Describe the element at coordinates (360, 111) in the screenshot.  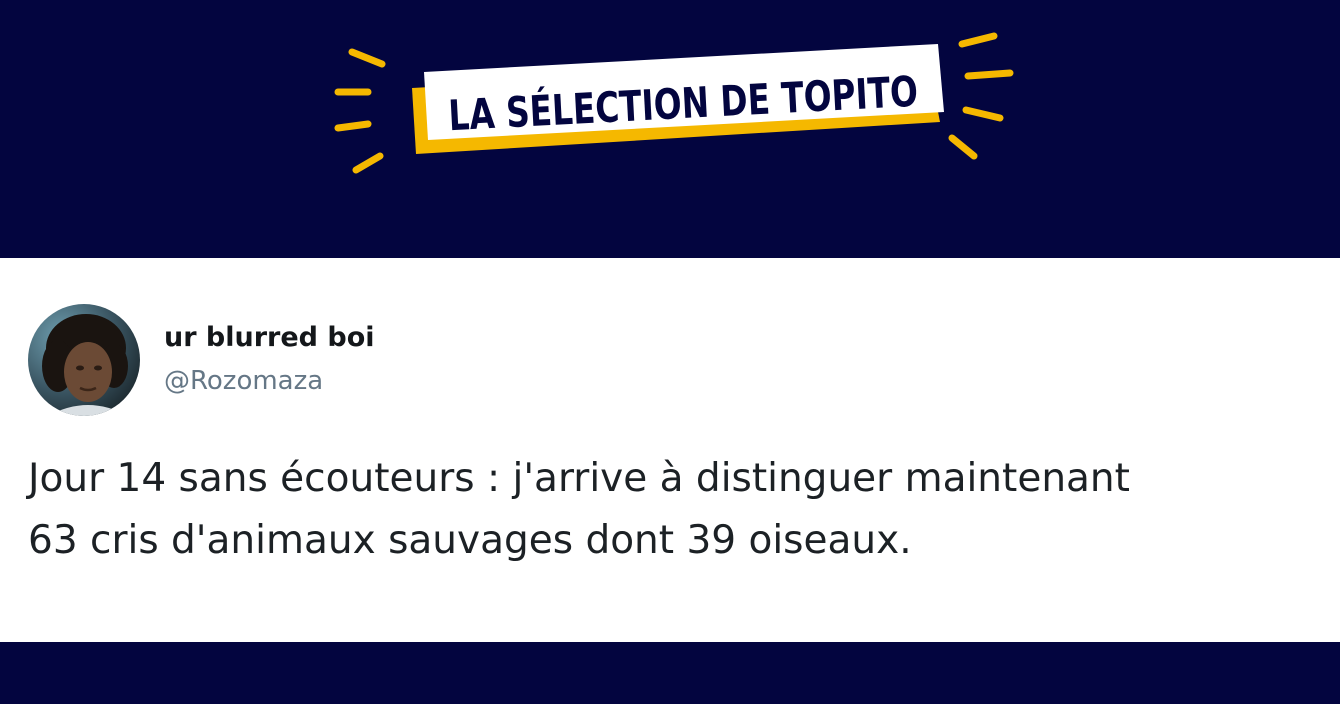
I see `left-sparkle-icon` at that location.